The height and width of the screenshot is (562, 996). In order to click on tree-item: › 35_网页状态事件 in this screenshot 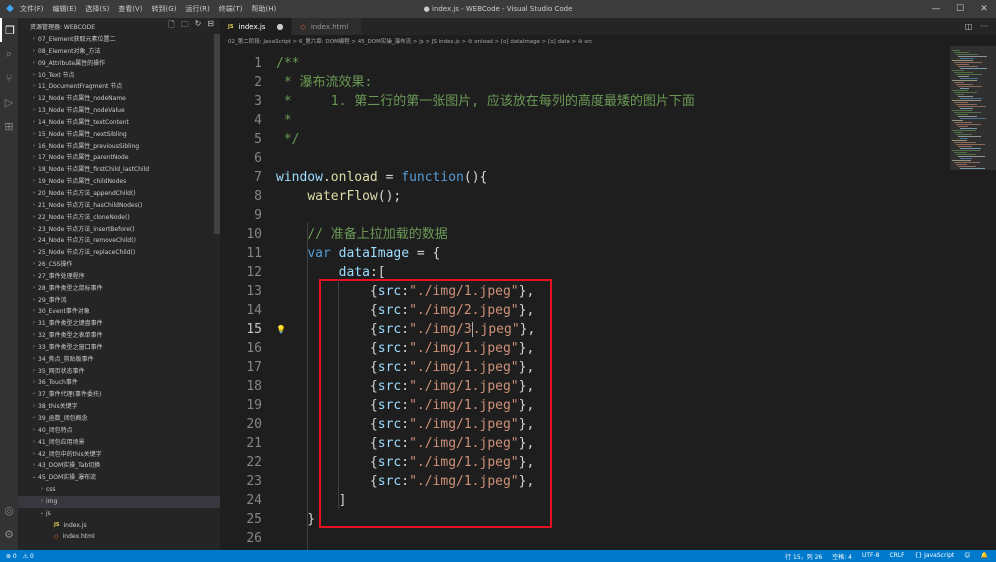, I will do `click(119, 372)`.